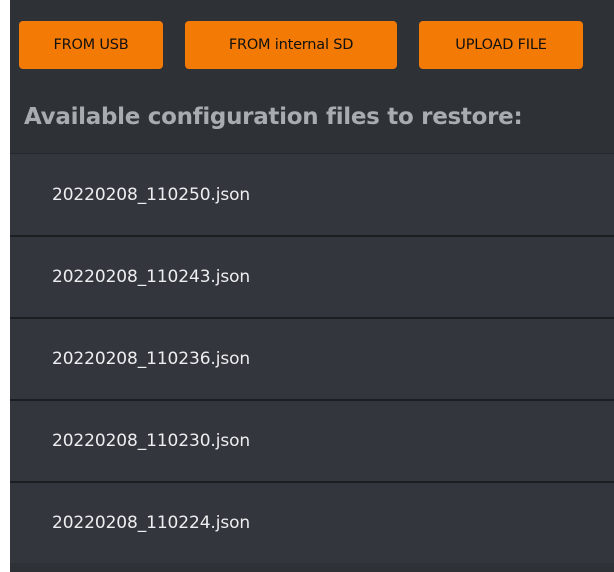  Describe the element at coordinates (312, 522) in the screenshot. I see `file-list-item: 20220208_110224.json` at that location.